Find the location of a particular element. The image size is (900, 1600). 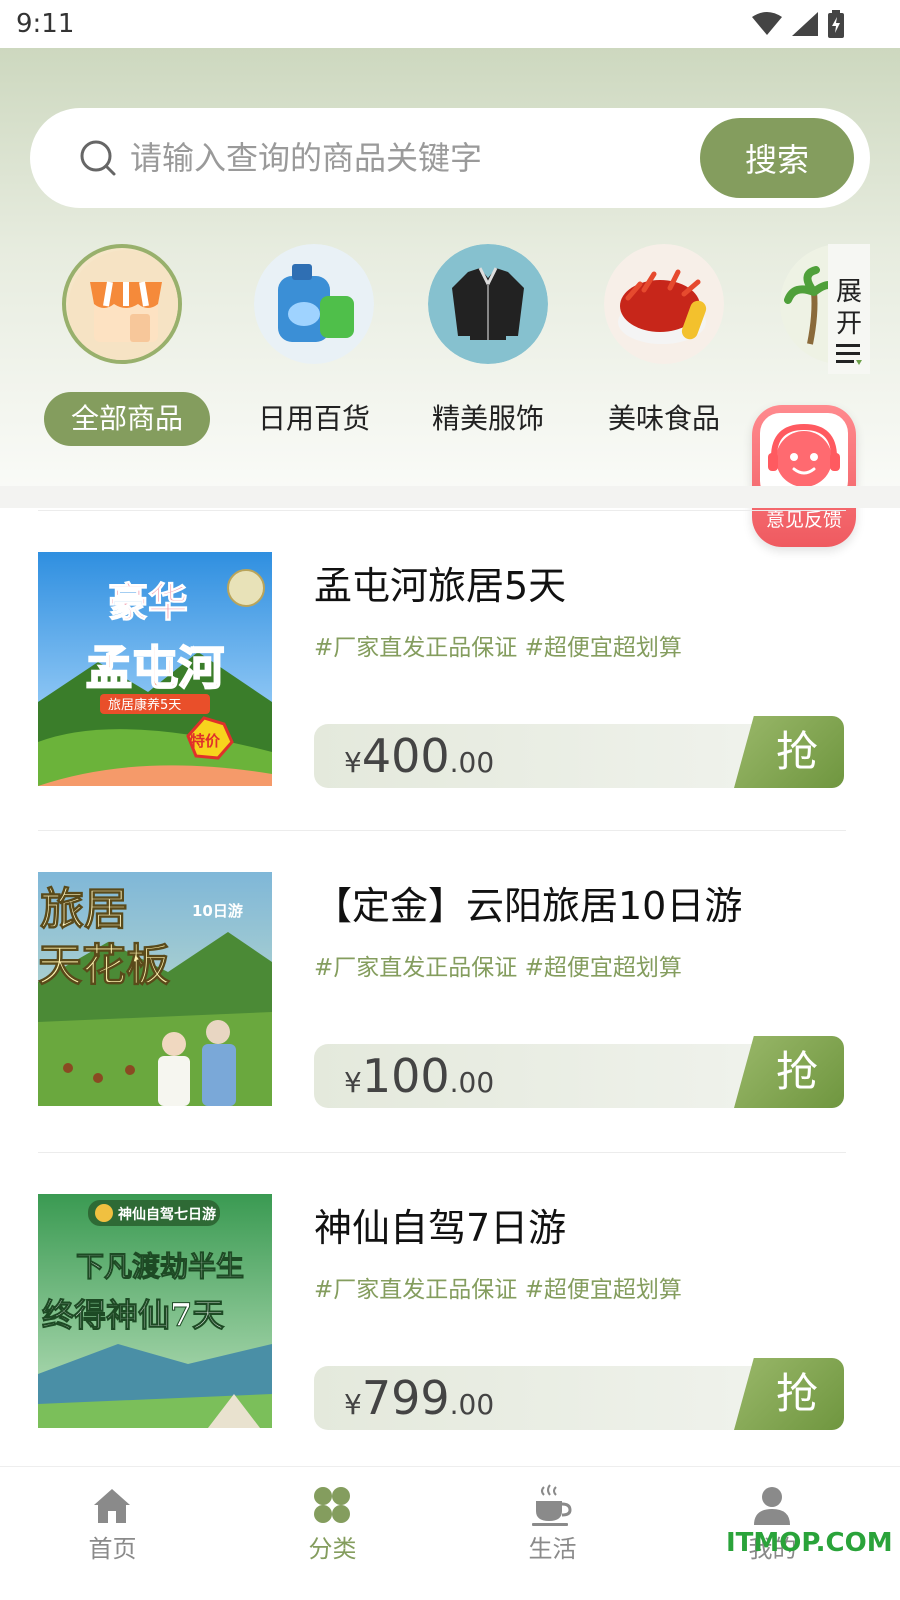

clover-icon is located at coordinates (332, 1505).